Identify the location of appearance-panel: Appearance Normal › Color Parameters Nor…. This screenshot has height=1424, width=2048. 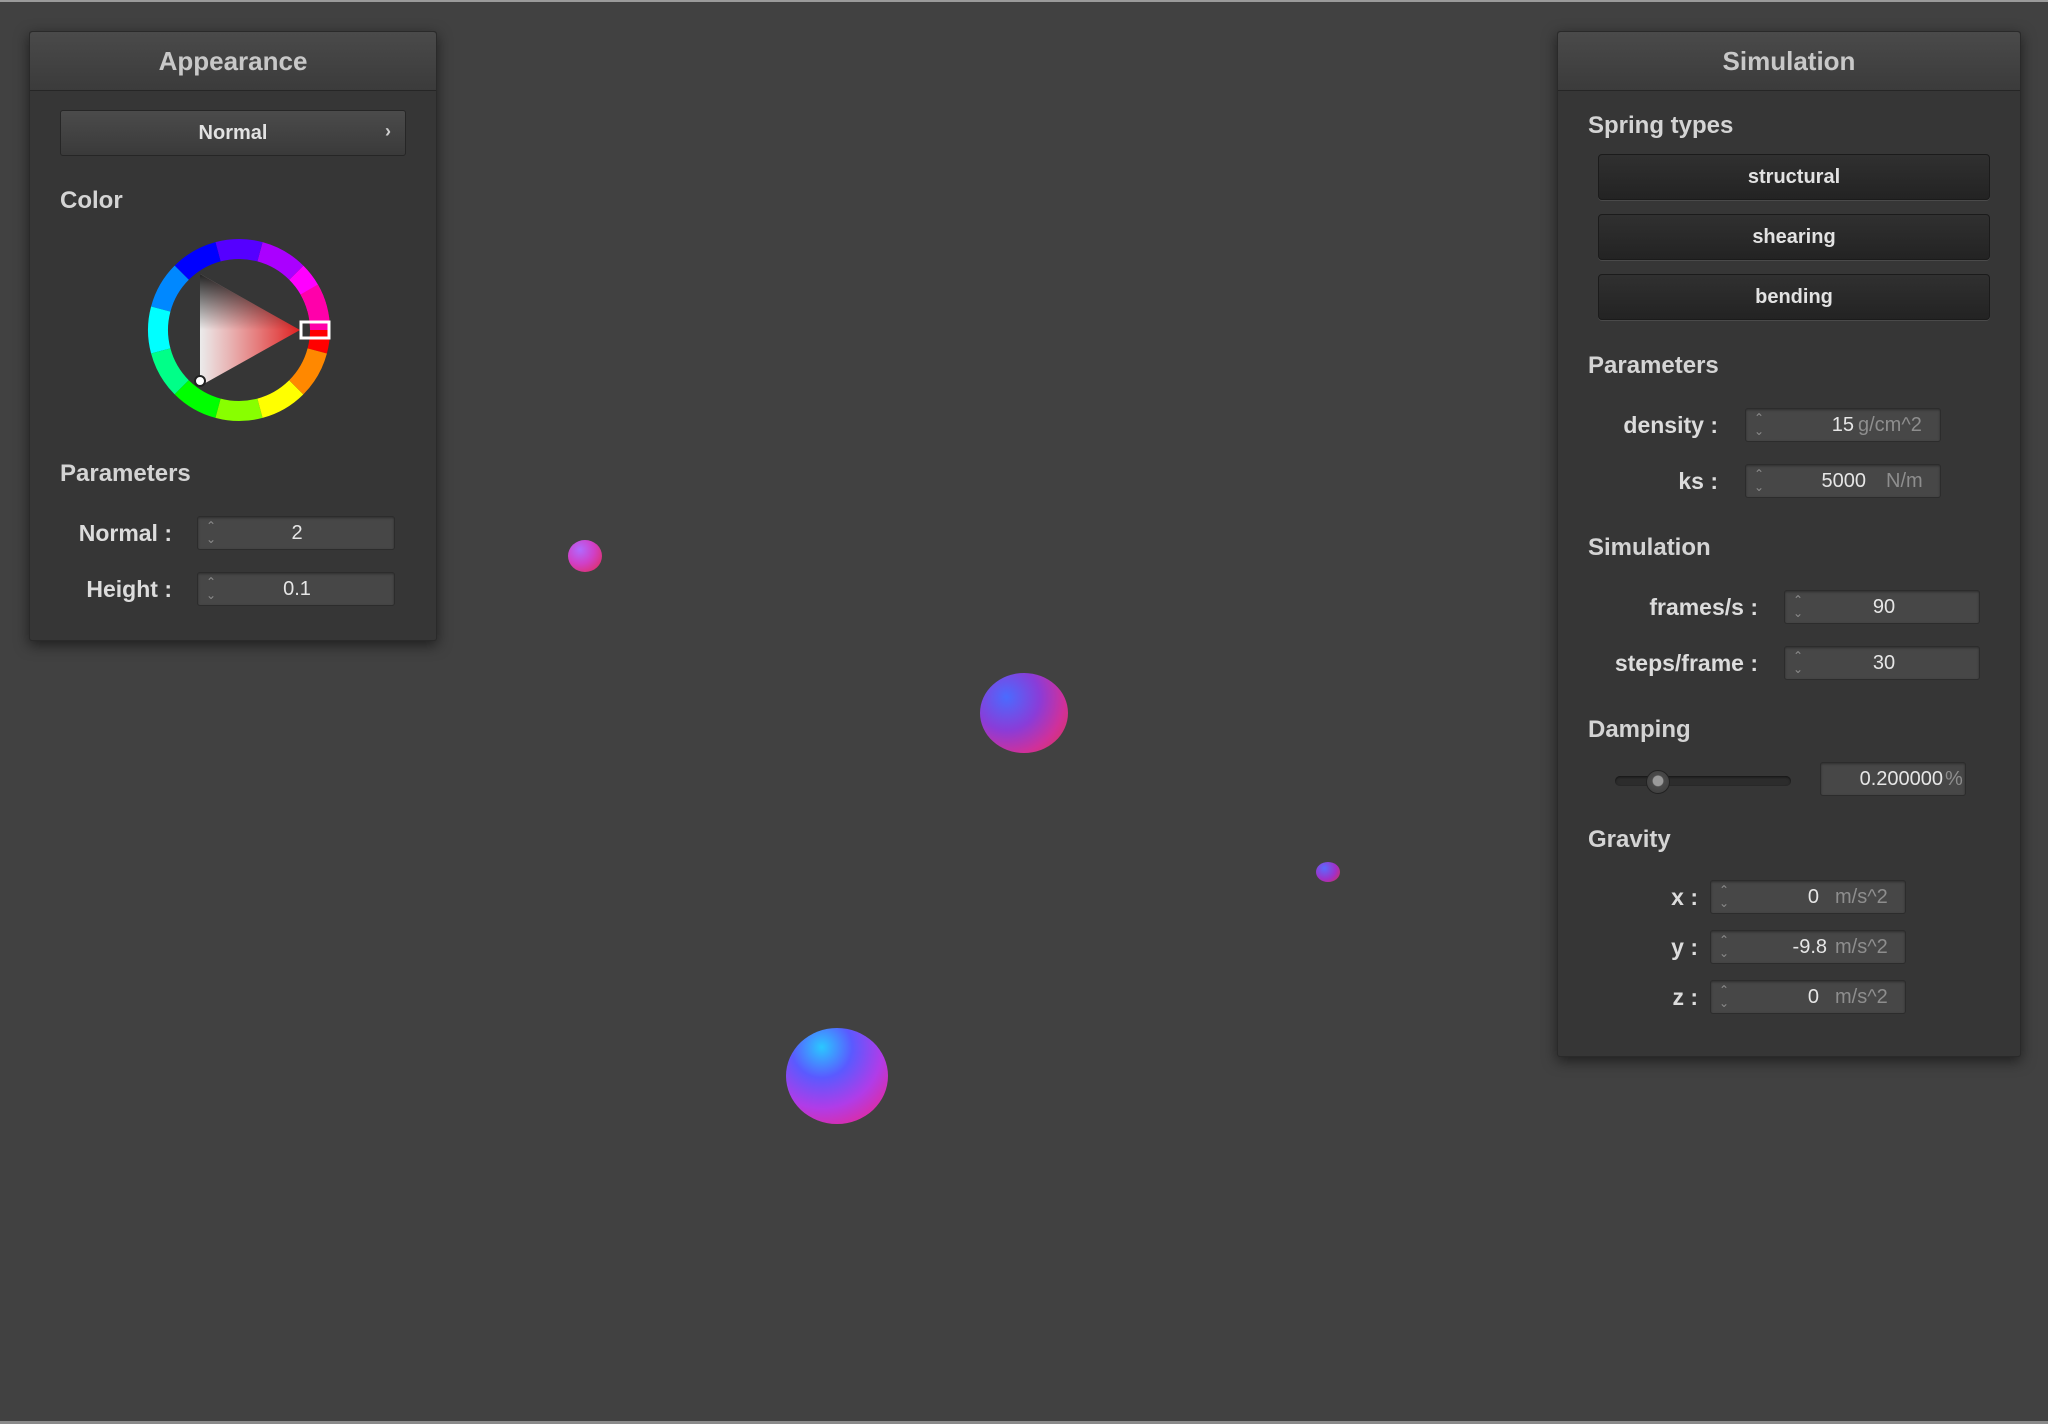
(233, 336).